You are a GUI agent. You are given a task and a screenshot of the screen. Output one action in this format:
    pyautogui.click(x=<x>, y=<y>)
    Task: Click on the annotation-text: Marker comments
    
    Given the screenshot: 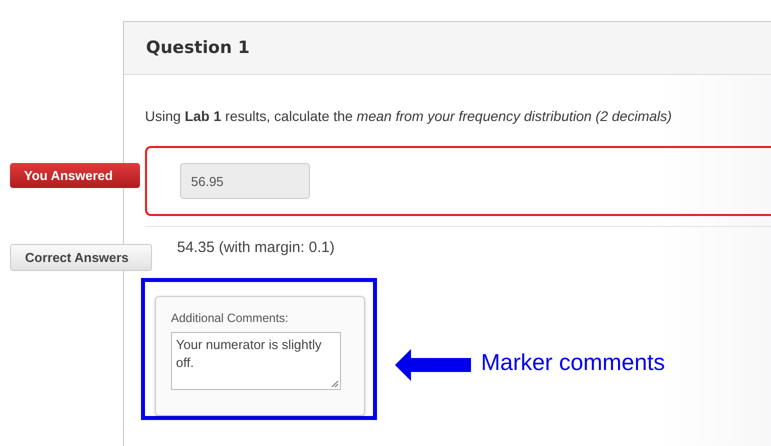 What is the action you would take?
    pyautogui.click(x=573, y=362)
    